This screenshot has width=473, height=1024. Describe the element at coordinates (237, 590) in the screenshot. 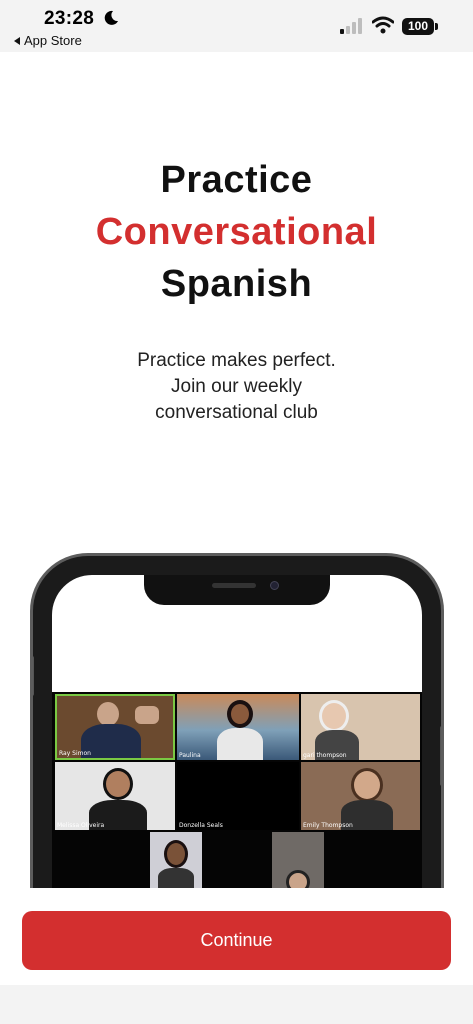

I see `phone-notch` at that location.